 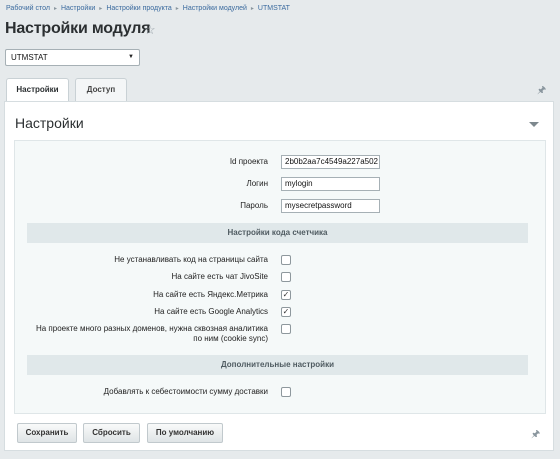 I want to click on option-cookie-sync-checkbox, so click(x=286, y=329).